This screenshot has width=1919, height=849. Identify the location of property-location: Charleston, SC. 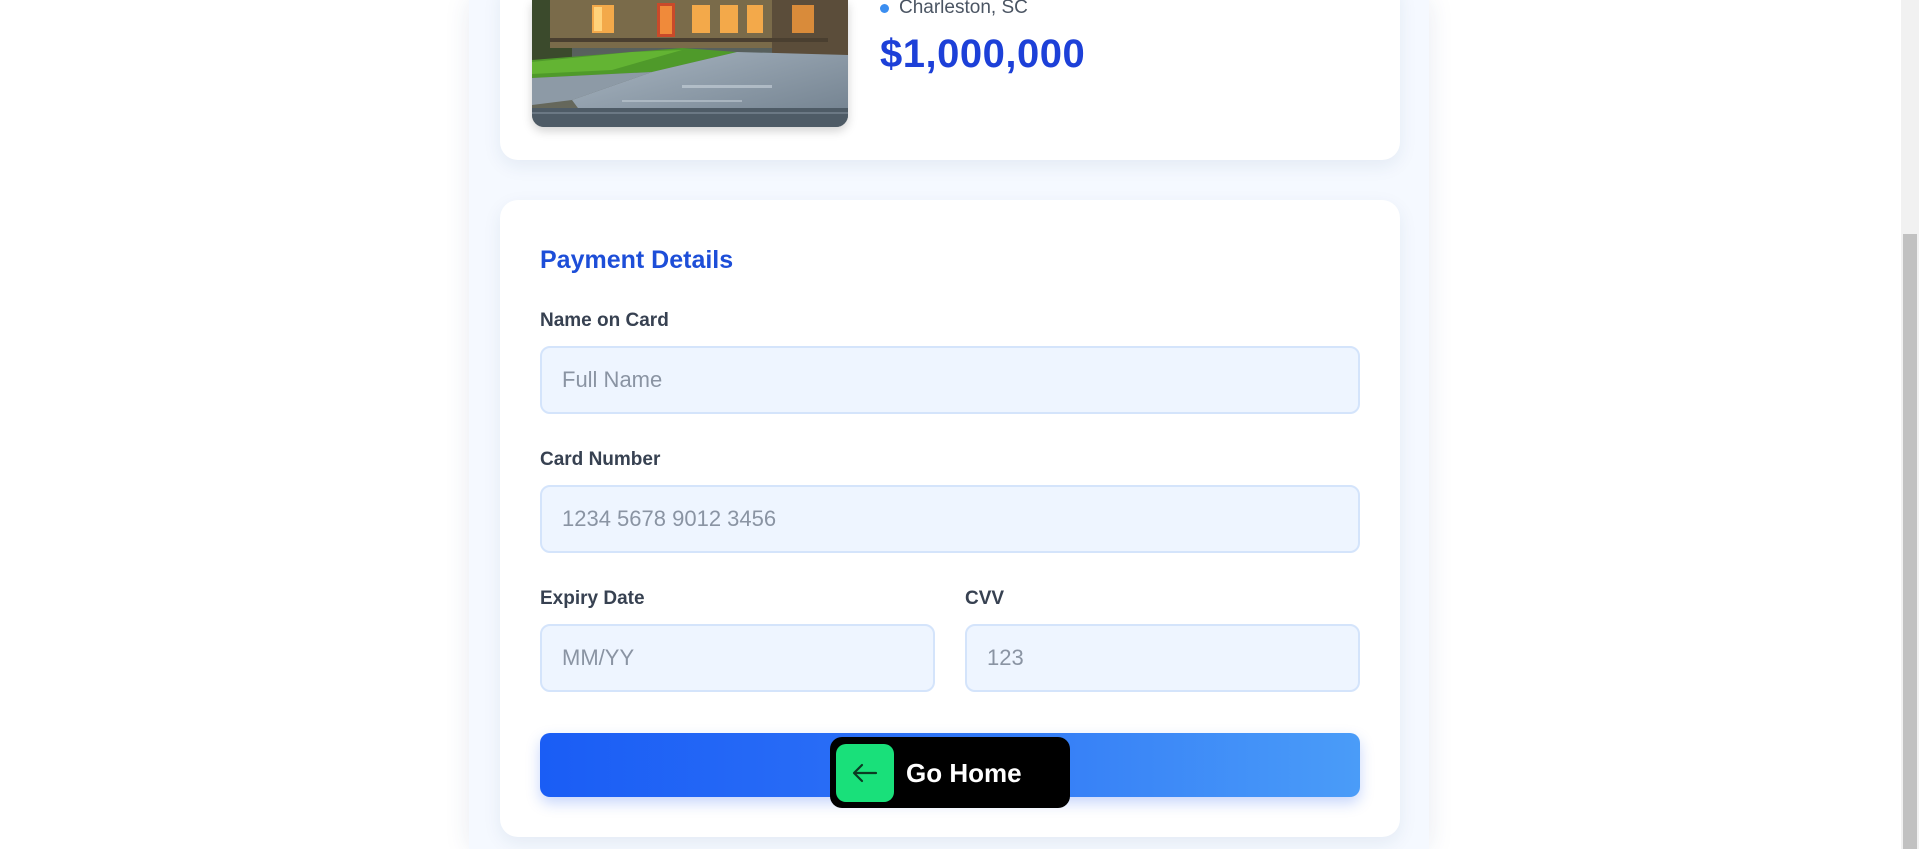
(954, 9).